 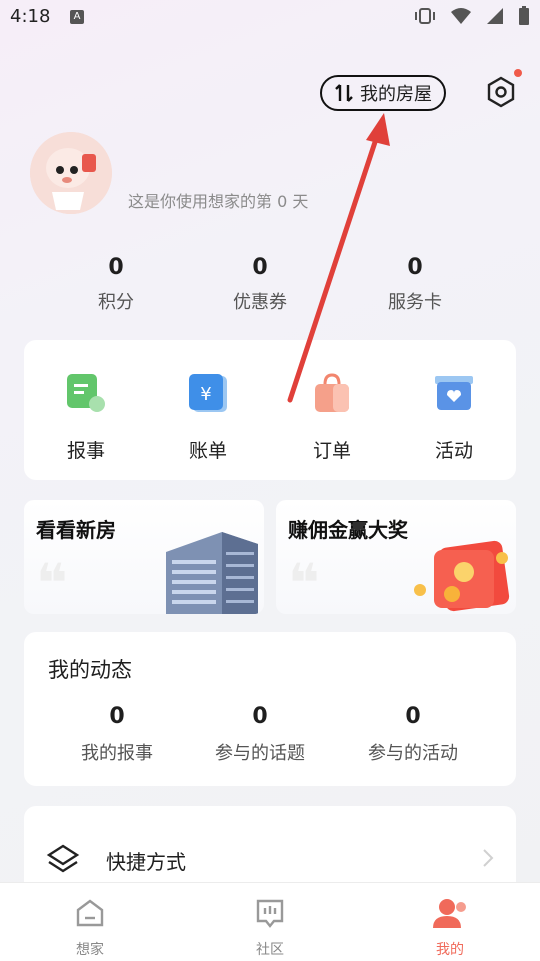 I want to click on profile-icon, so click(x=449, y=913).